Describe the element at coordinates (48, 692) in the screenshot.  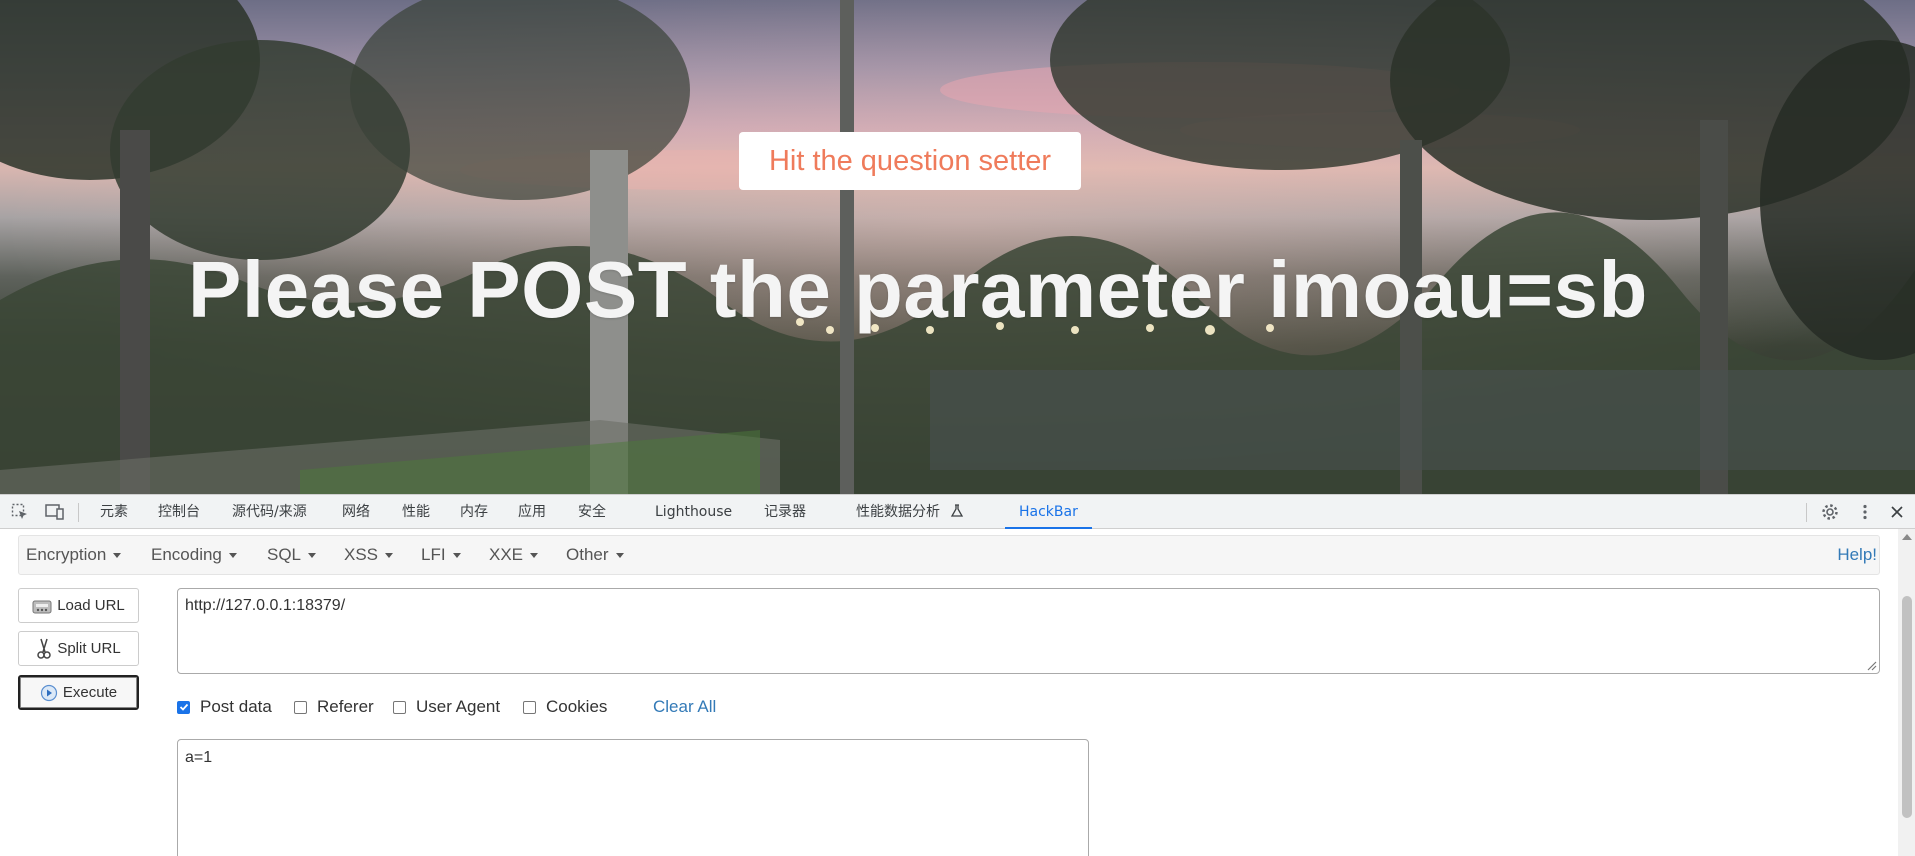
I see `play-icon` at that location.